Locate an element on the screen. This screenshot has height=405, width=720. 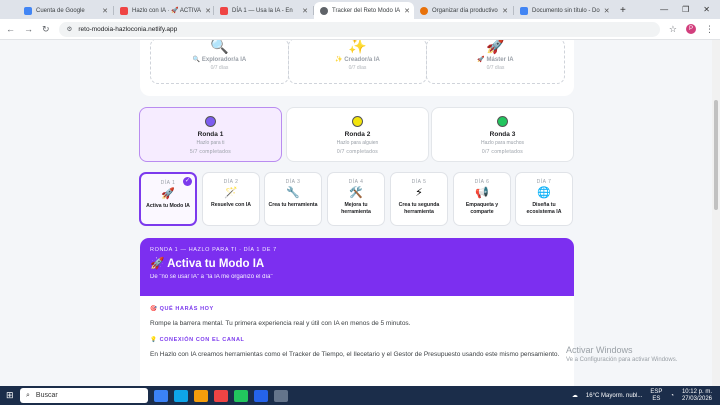
task-view-icon is located at coordinates (161, 395).